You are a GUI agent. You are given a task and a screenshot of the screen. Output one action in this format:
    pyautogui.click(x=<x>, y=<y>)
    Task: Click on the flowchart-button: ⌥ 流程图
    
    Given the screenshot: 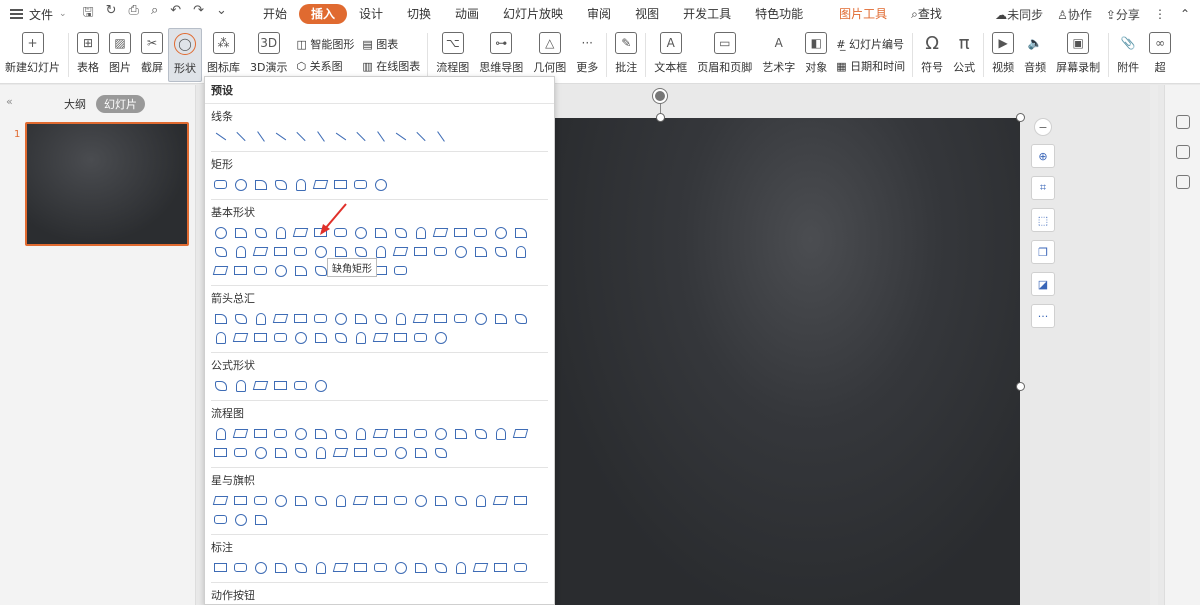 What is the action you would take?
    pyautogui.click(x=452, y=55)
    